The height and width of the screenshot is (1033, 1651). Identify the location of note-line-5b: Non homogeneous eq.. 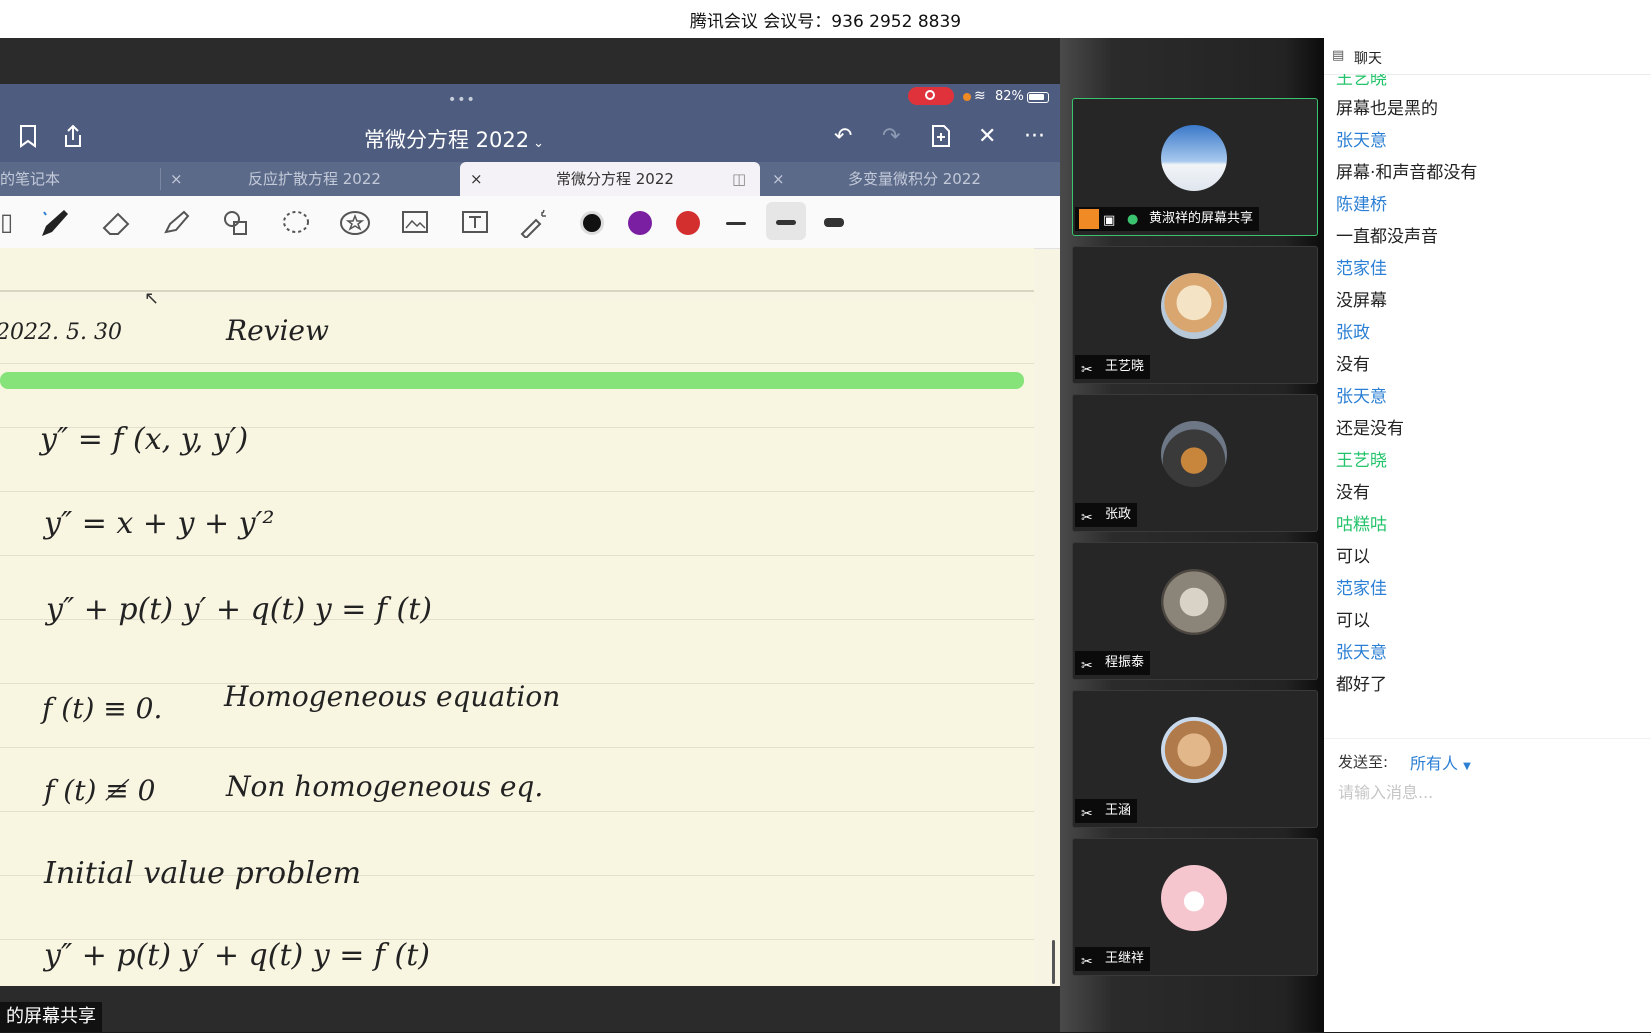
(385, 786).